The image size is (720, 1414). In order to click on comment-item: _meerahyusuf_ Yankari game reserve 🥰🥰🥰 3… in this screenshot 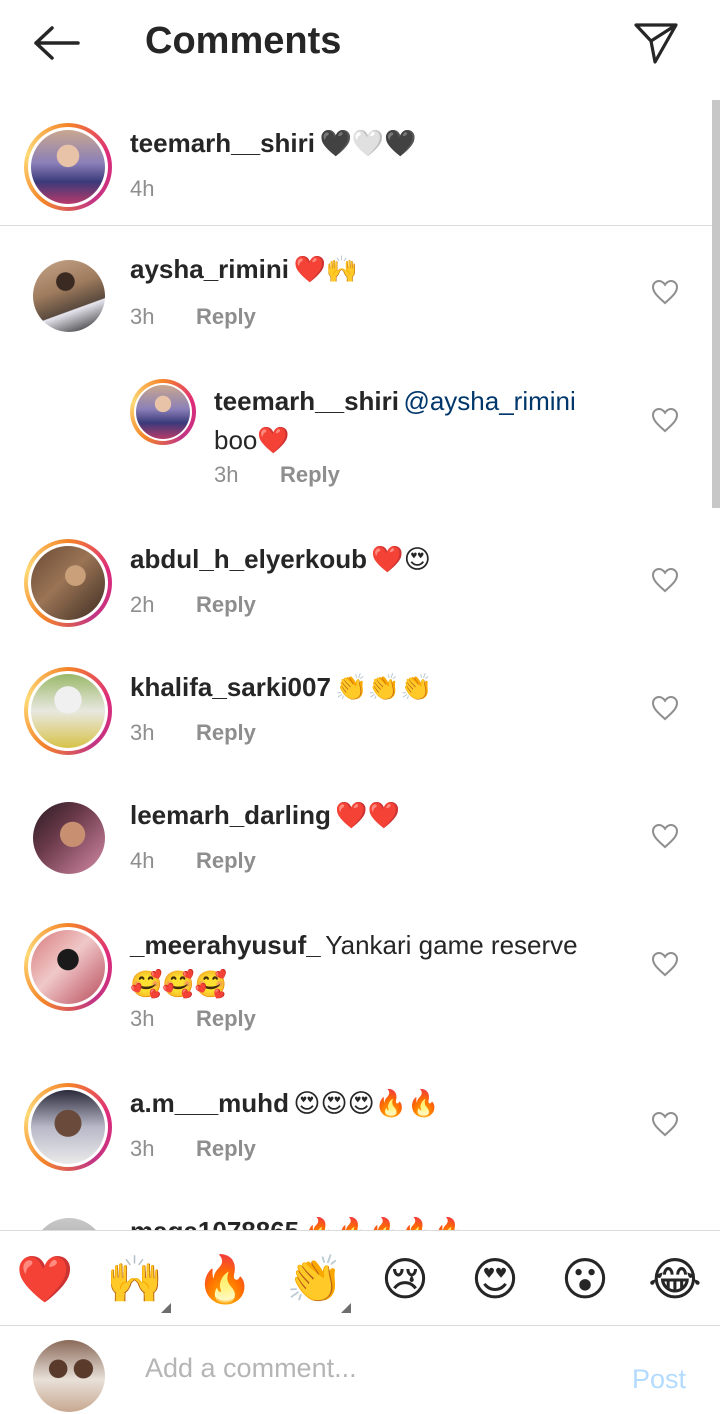, I will do `click(356, 990)`.